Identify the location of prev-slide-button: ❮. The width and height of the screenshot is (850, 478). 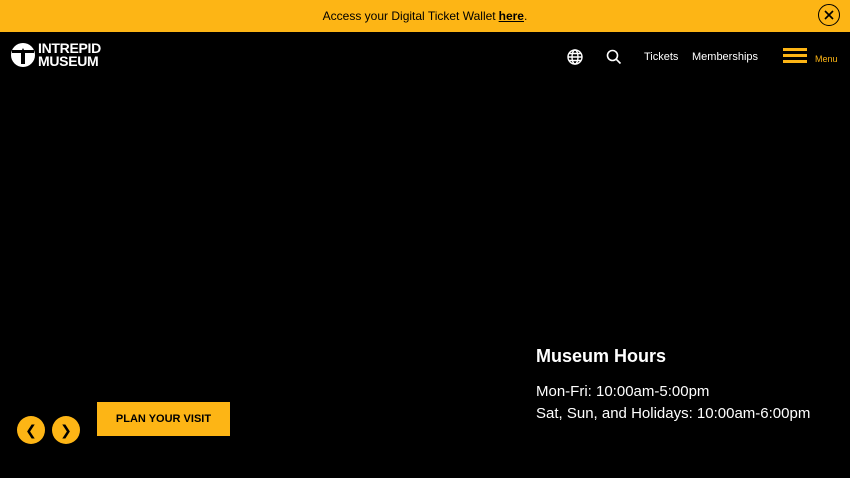
(31, 430).